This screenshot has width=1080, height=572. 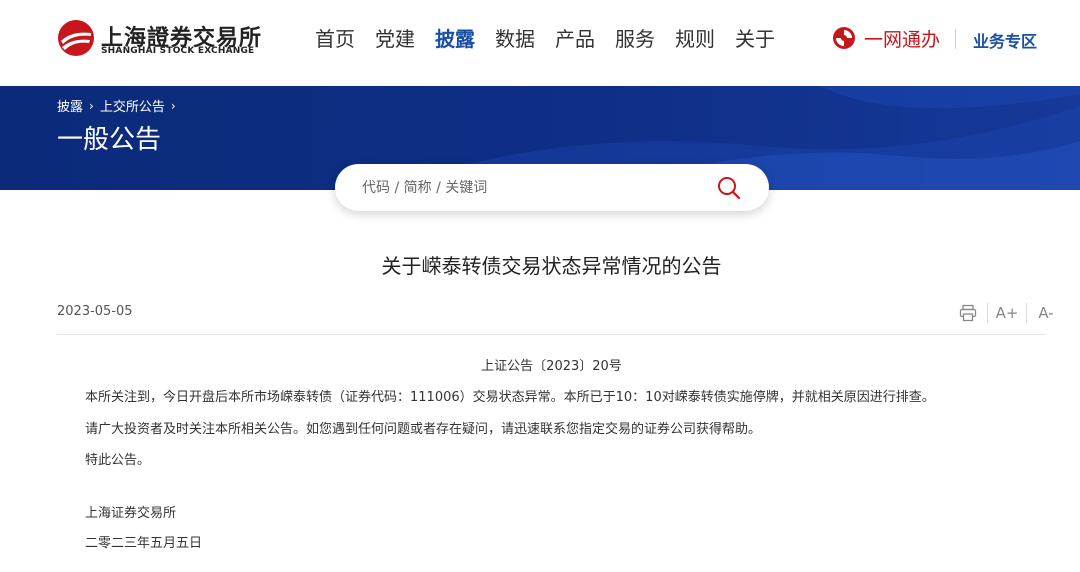 I want to click on document-number: 上证公告〔2023〕20号, so click(x=551, y=366).